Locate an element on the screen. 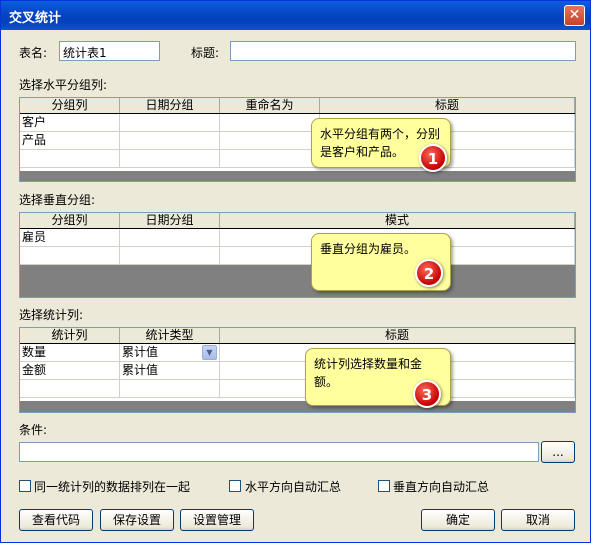 Image resolution: width=593 pixels, height=545 pixels. column-header: 统计类型 is located at coordinates (170, 335).